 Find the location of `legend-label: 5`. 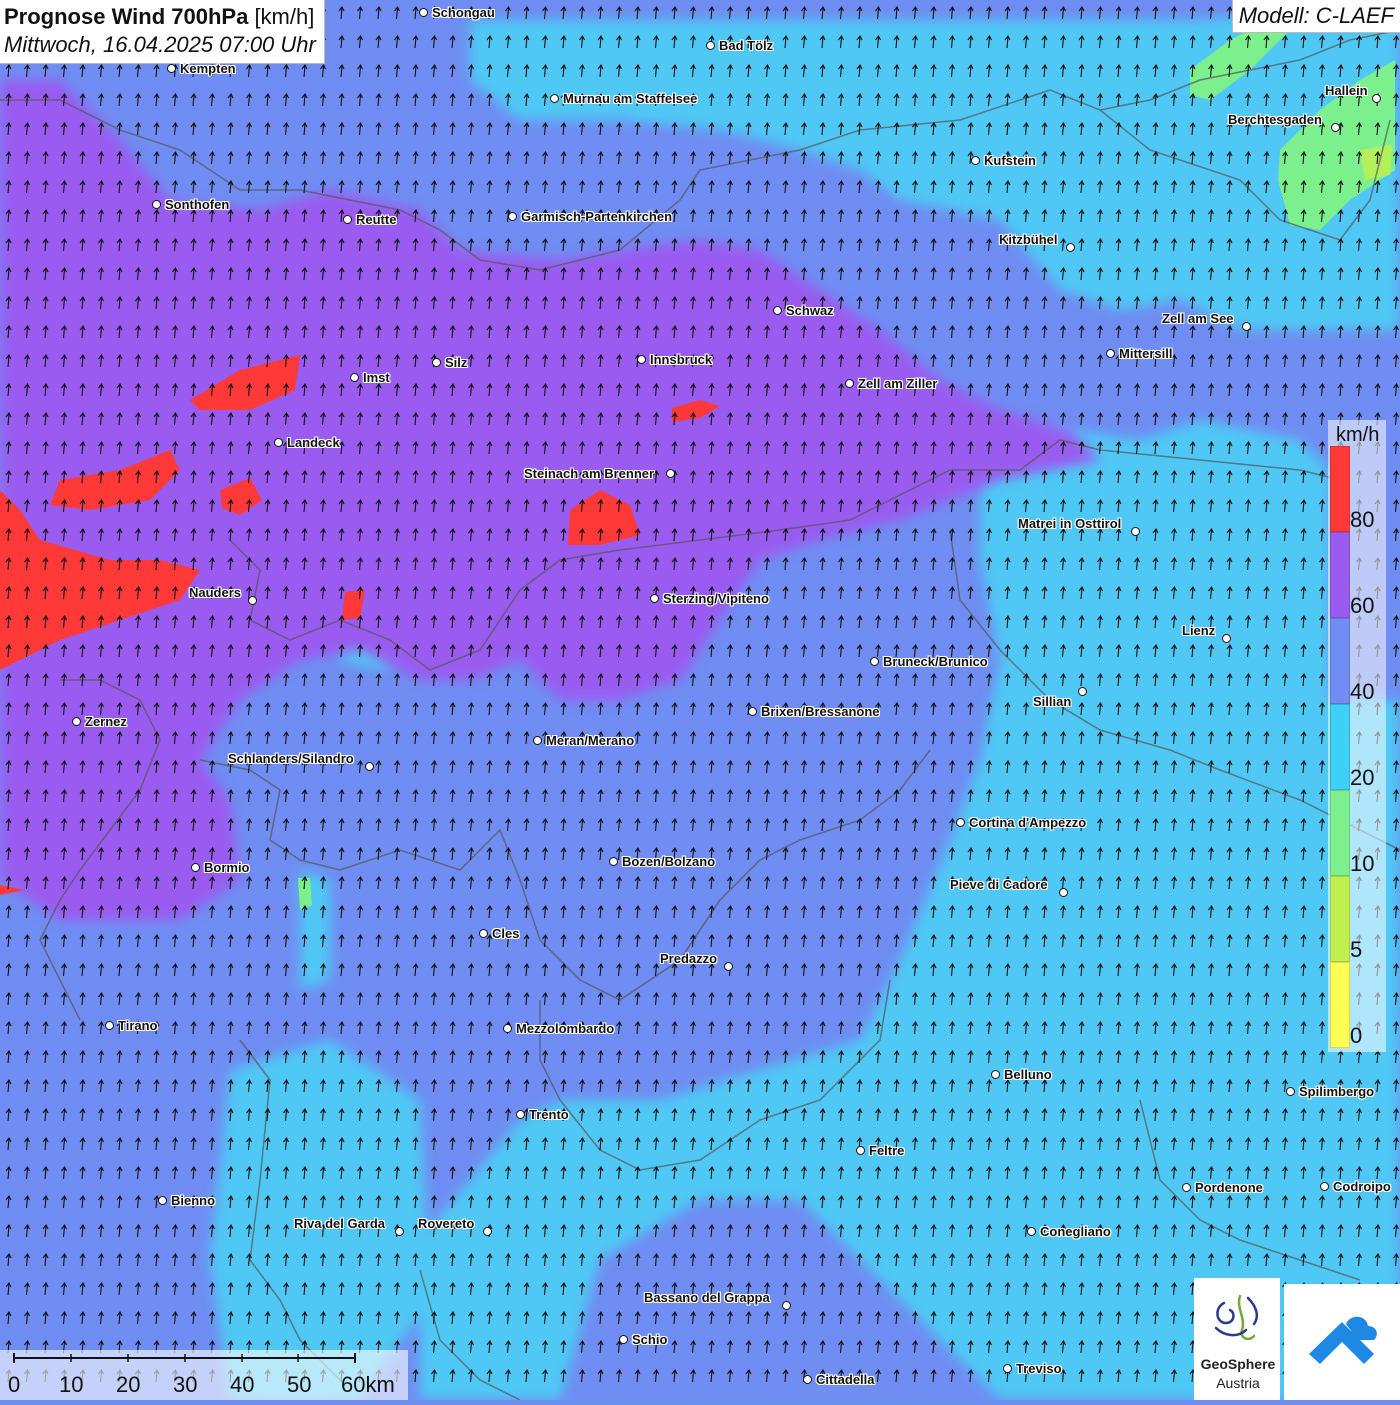

legend-label: 5 is located at coordinates (1356, 949).